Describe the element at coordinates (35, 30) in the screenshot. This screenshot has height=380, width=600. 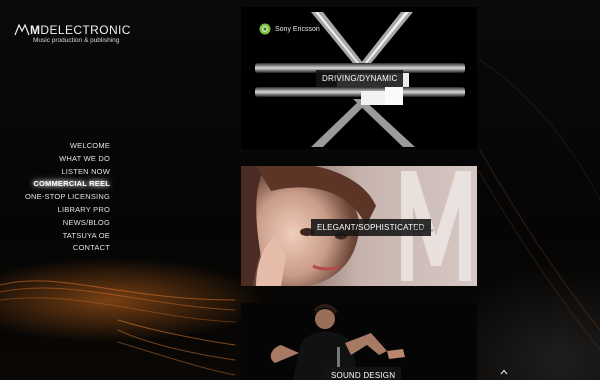
I see `logo-mark: M` at that location.